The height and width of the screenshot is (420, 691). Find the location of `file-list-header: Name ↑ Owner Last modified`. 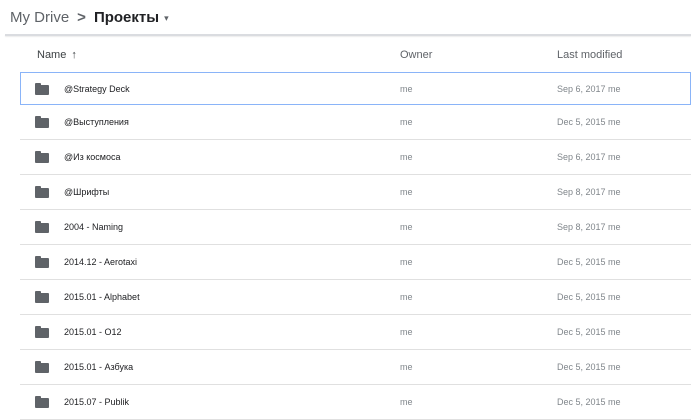

file-list-header: Name ↑ Owner Last modified is located at coordinates (355, 55).